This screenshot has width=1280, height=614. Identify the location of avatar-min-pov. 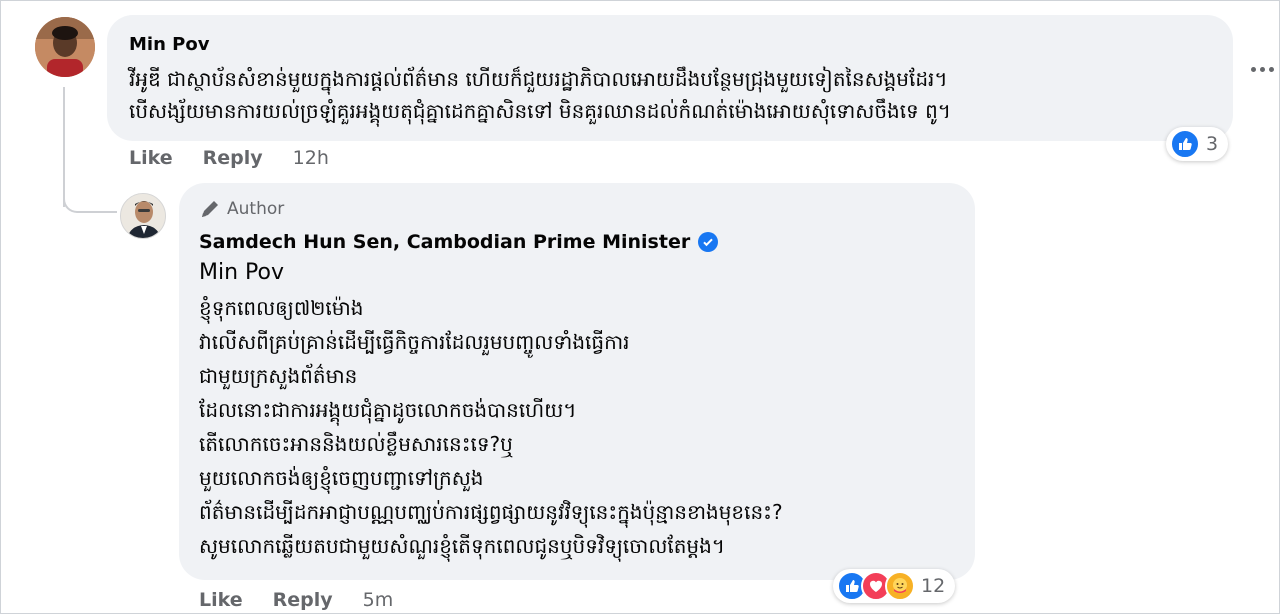
(65, 47).